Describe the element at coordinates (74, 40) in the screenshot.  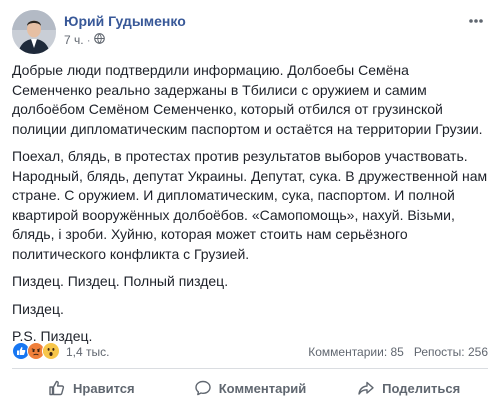
I see `post-time: 7 ч.` at that location.